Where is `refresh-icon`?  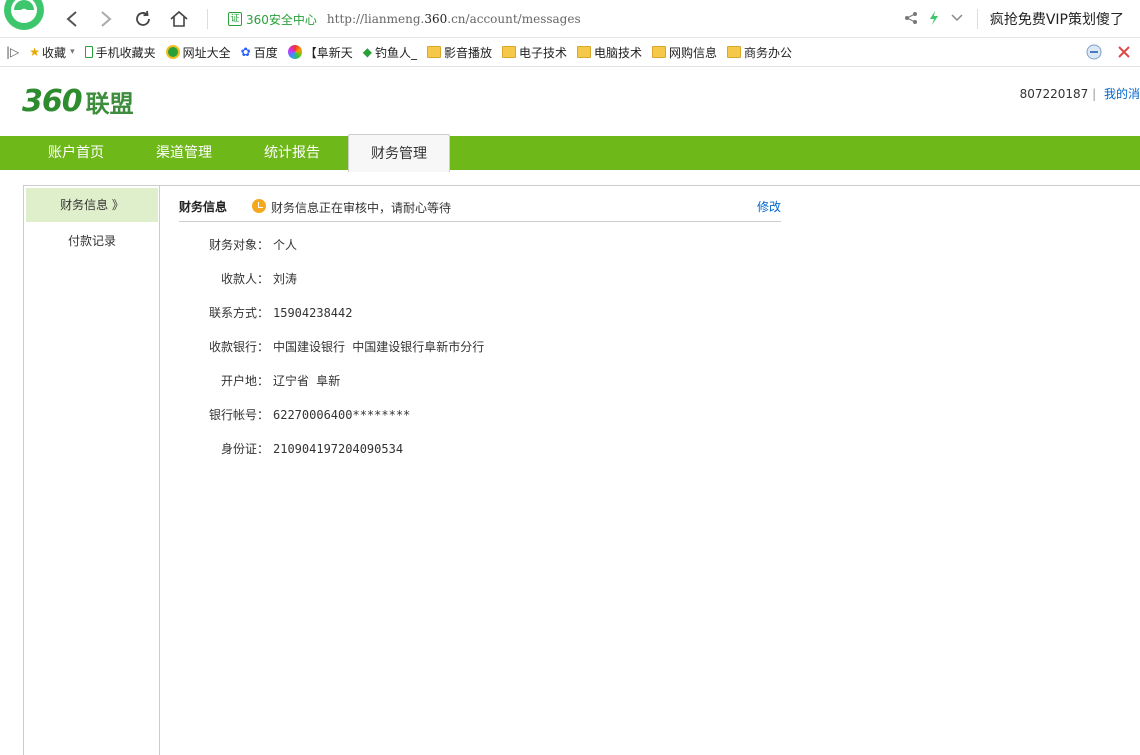
refresh-icon is located at coordinates (143, 18).